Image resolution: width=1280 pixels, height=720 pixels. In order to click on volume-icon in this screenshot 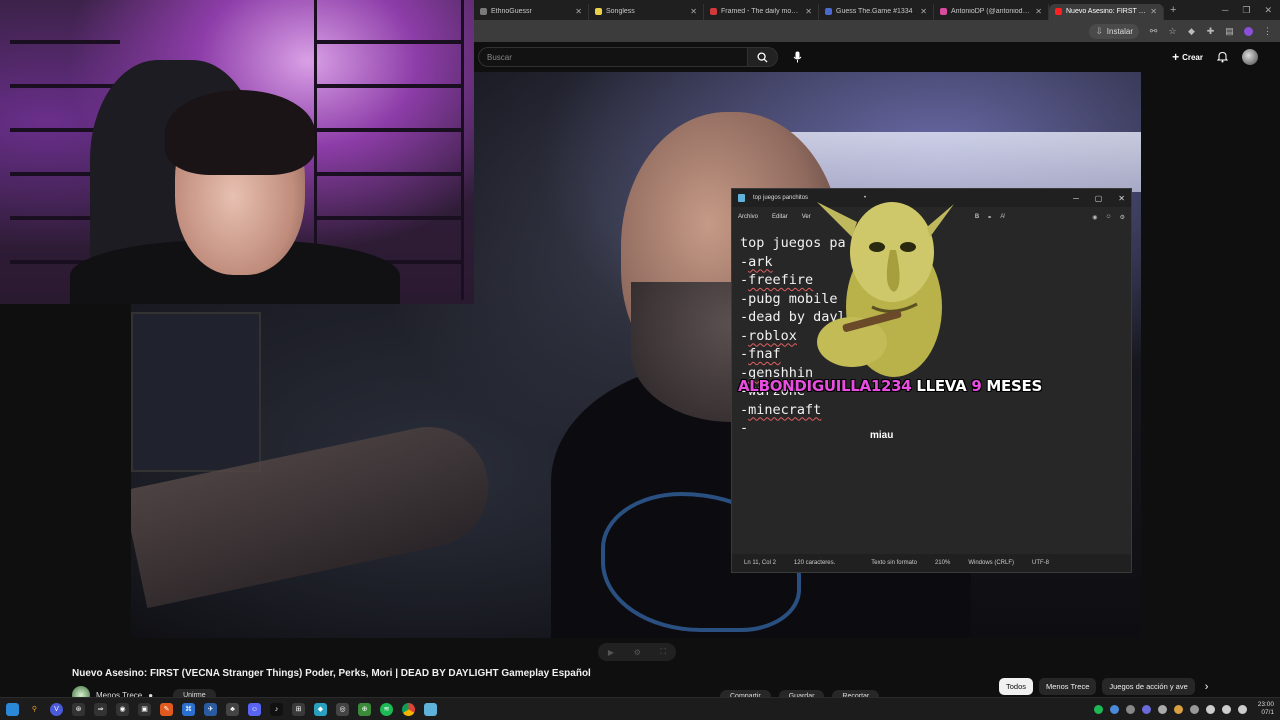, I will do `click(1226, 709)`.